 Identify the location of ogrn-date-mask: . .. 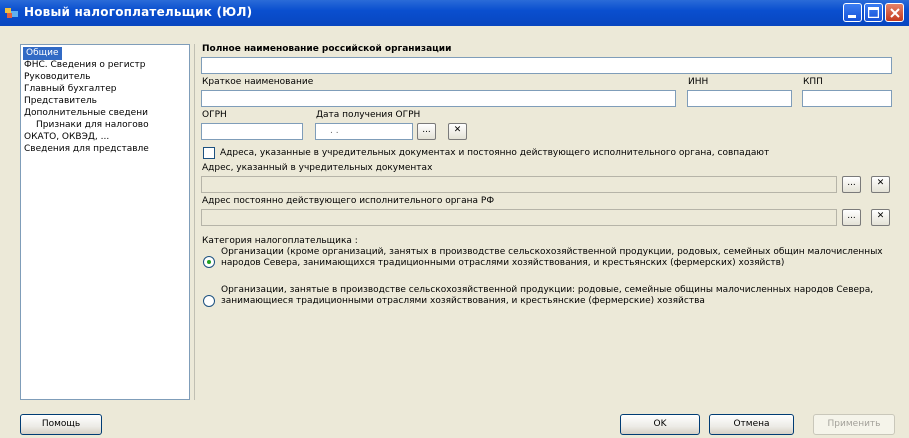
(334, 131).